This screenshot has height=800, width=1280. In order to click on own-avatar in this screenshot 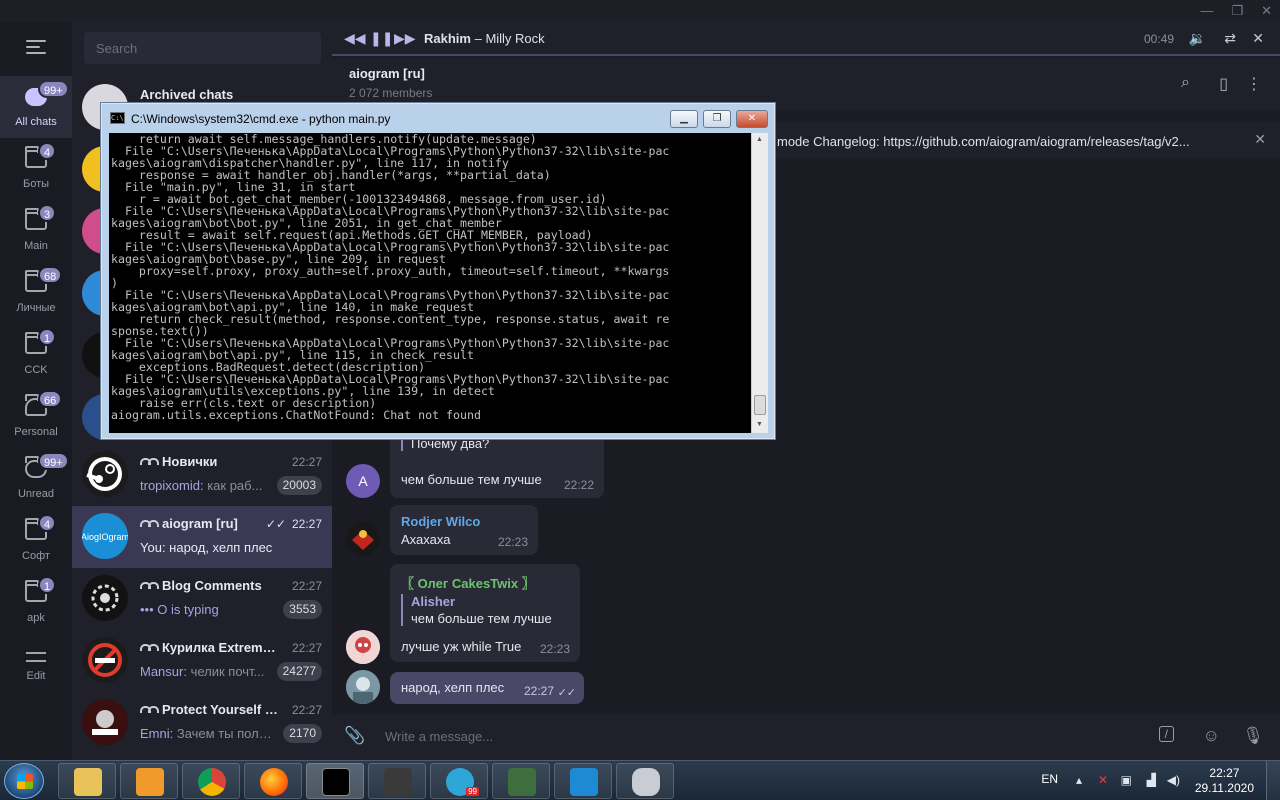, I will do `click(363, 687)`.